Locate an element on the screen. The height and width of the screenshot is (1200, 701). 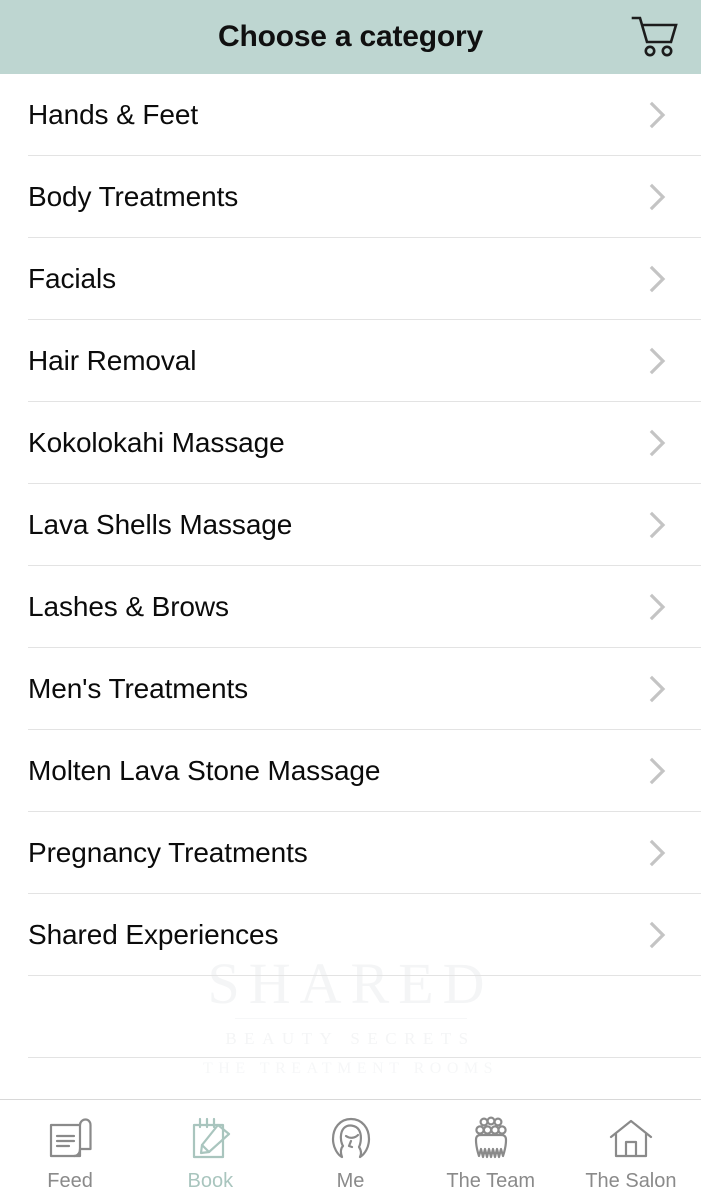
category-row: Molten Lava Stone Massage is located at coordinates (350, 771).